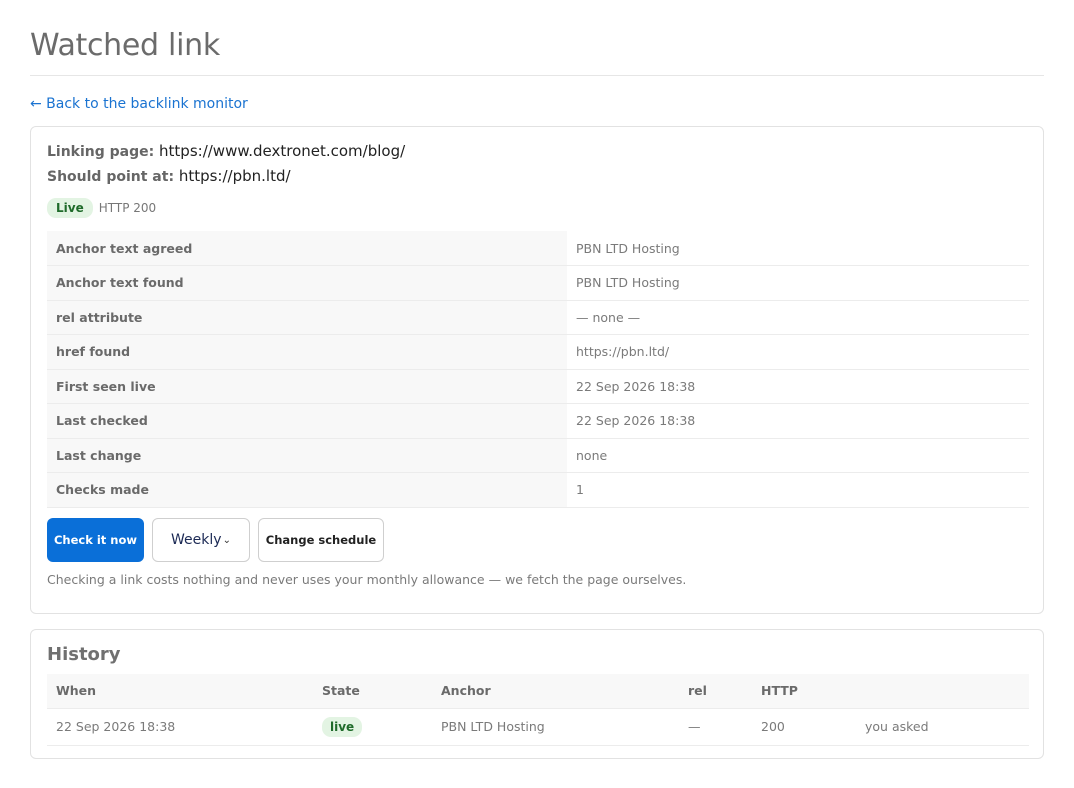  What do you see at coordinates (307, 421) in the screenshot?
I see `detail-label: Last checked` at bounding box center [307, 421].